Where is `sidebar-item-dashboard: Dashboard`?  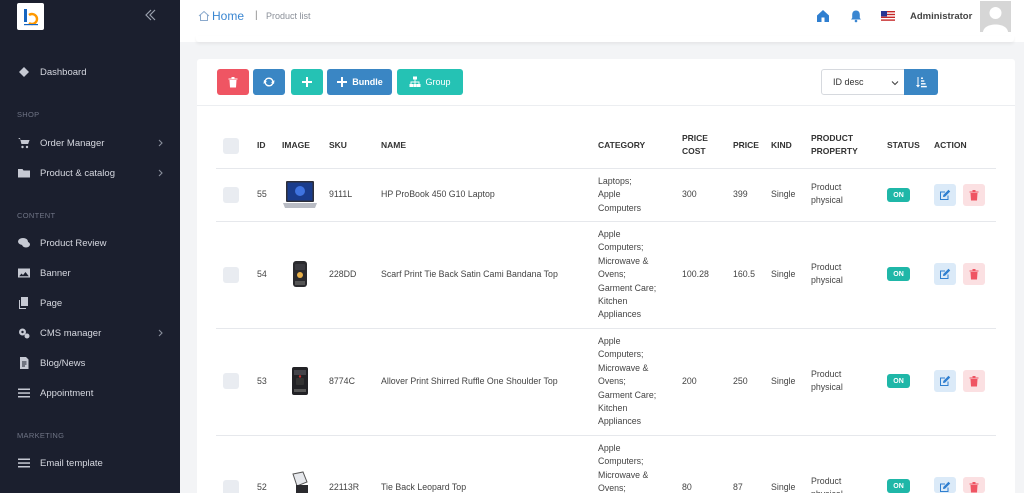 sidebar-item-dashboard: Dashboard is located at coordinates (90, 72).